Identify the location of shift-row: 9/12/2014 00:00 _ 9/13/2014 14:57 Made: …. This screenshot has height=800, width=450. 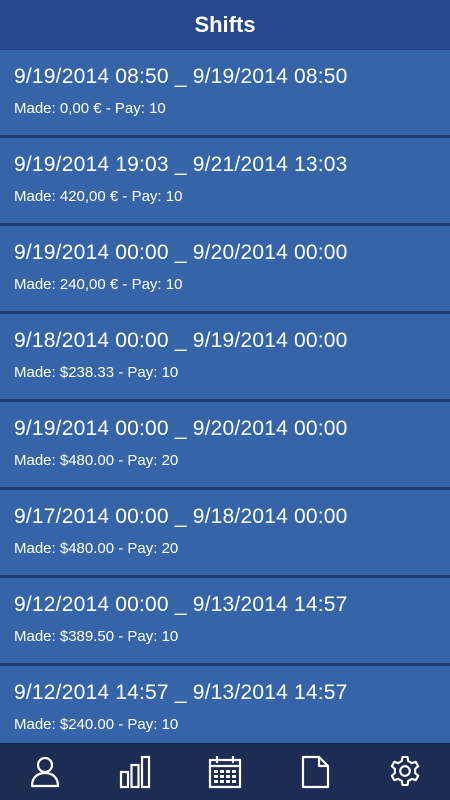
(225, 620).